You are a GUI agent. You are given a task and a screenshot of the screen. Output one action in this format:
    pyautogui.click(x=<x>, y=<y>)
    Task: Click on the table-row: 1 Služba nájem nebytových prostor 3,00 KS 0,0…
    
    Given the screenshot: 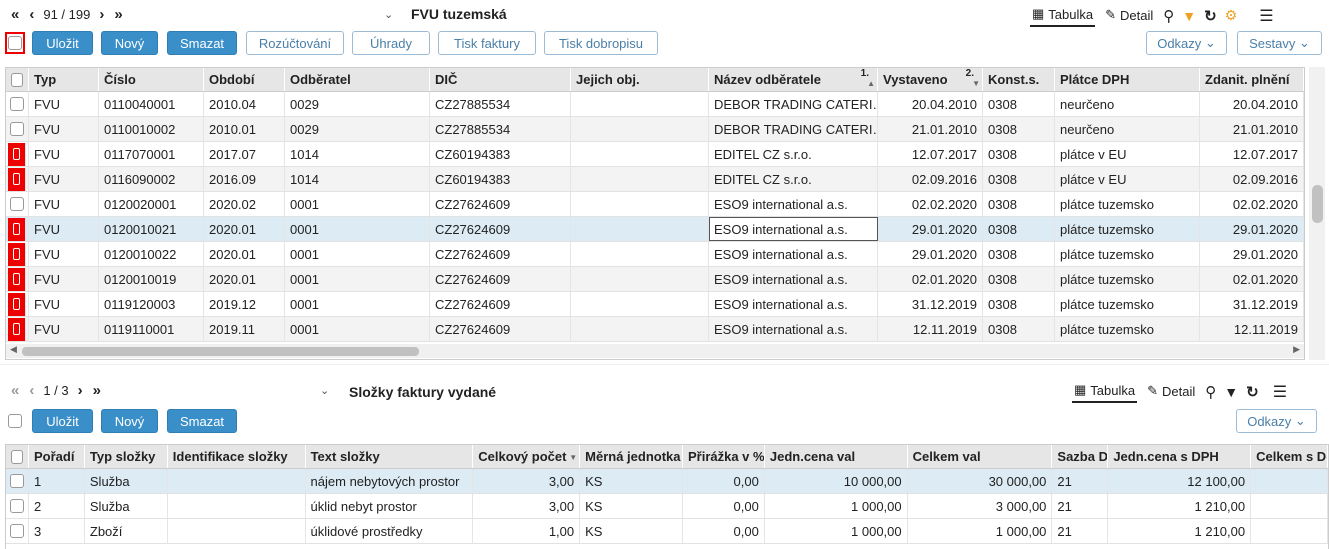 What is the action you would take?
    pyautogui.click(x=667, y=481)
    